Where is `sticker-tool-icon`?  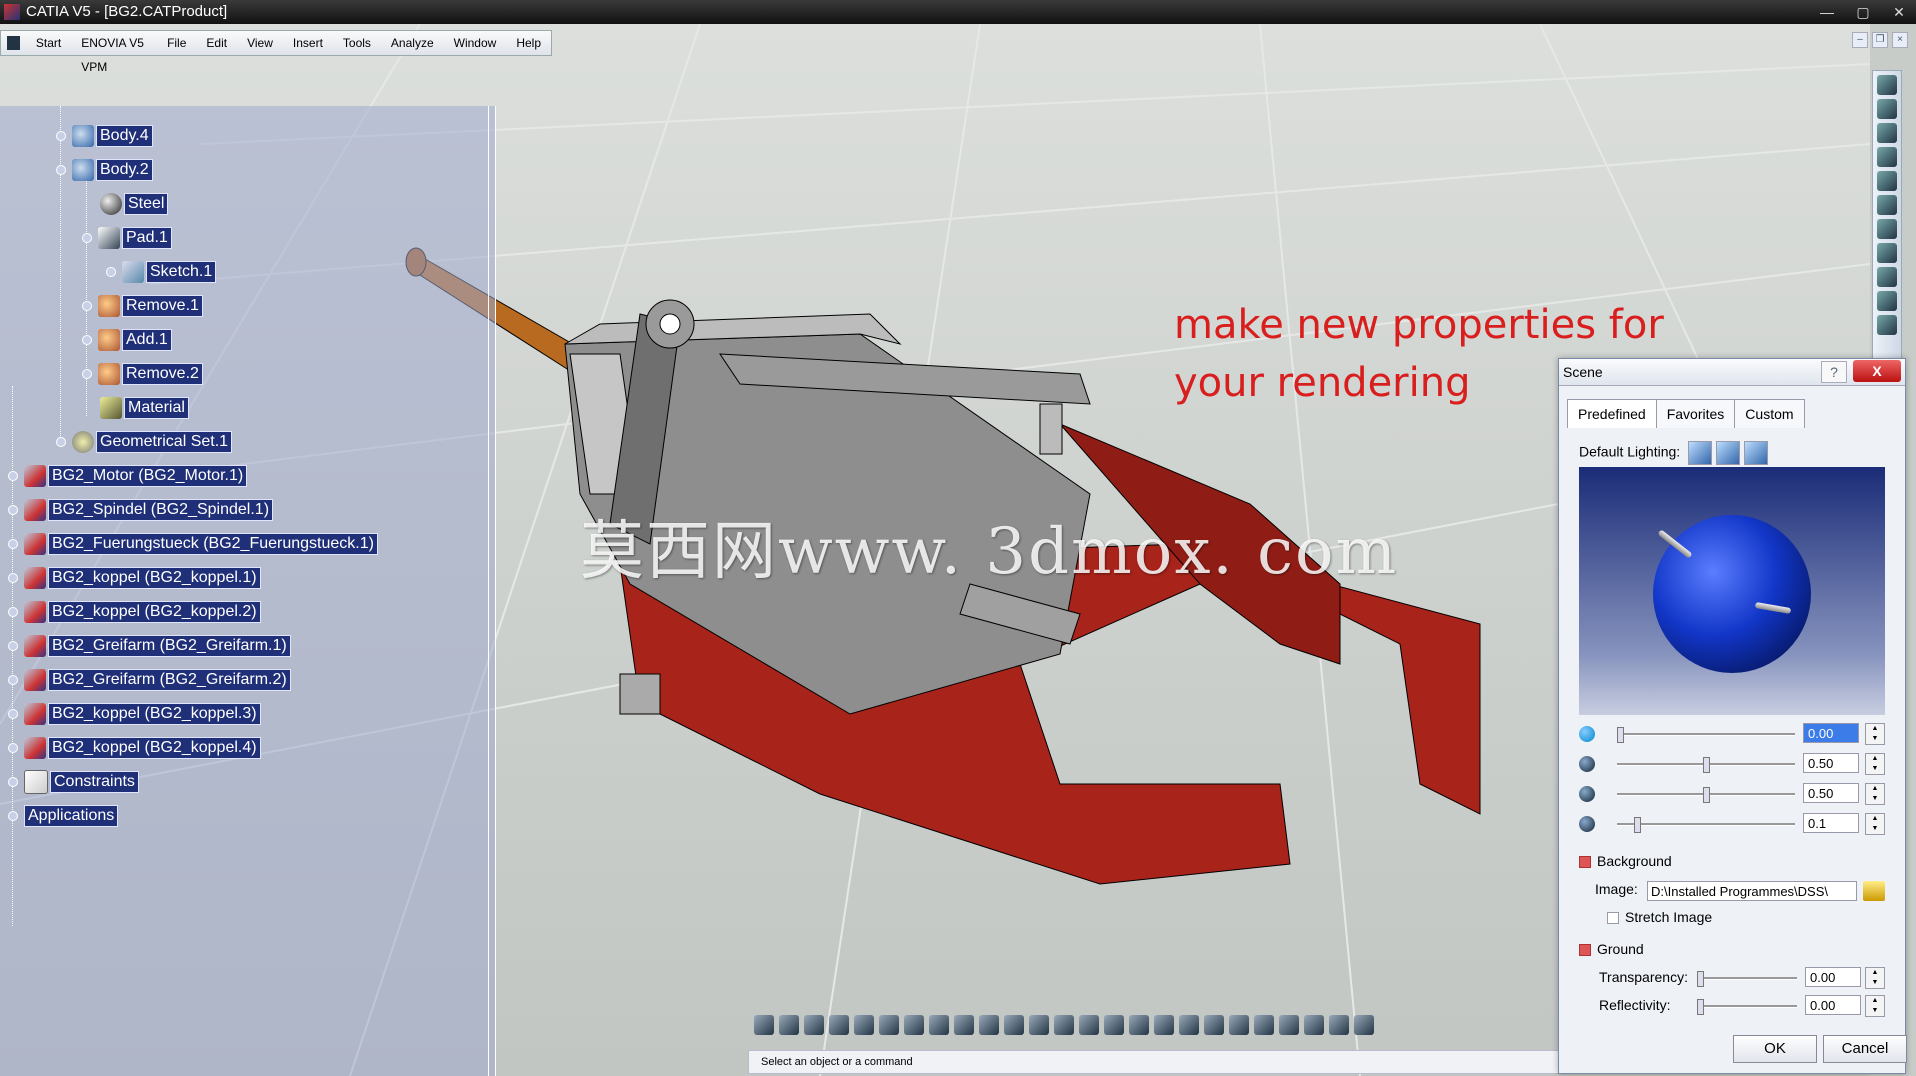
sticker-tool-icon is located at coordinates (1887, 301).